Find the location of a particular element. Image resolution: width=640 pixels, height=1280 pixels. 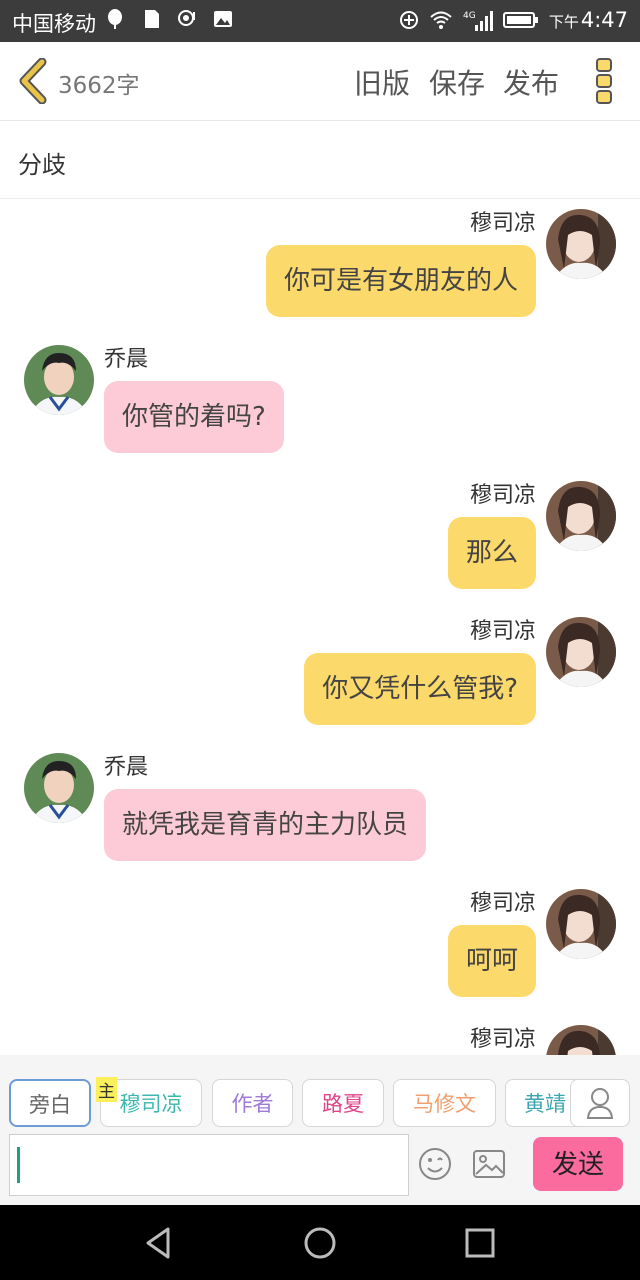

message-input is located at coordinates (209, 1165).